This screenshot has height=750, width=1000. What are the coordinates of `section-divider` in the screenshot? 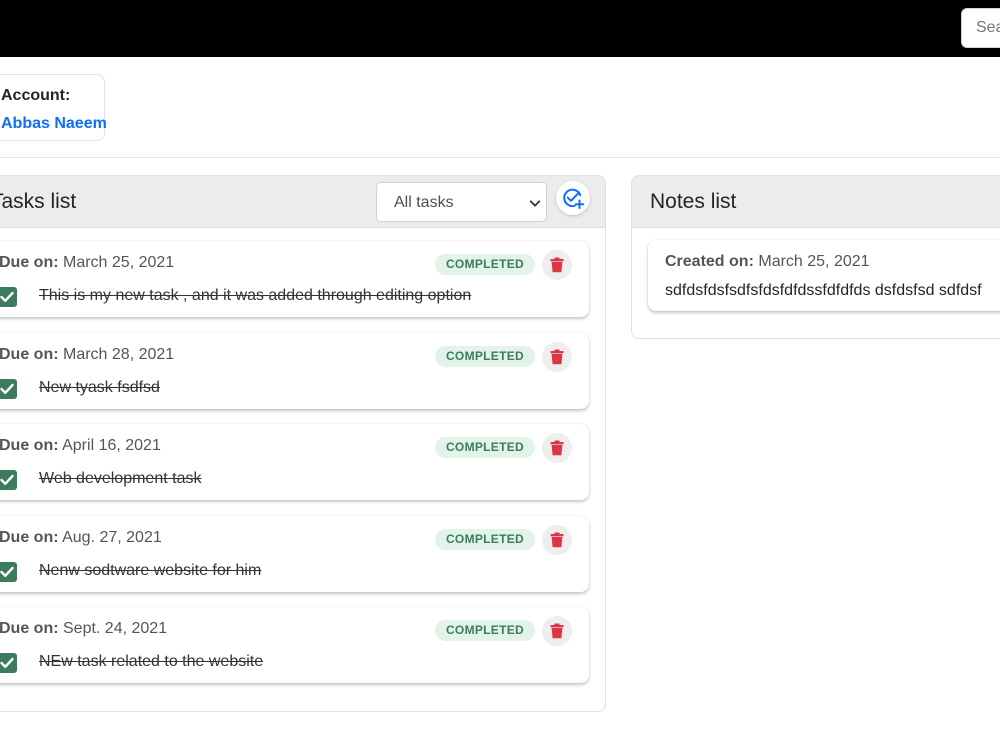 It's located at (500, 157).